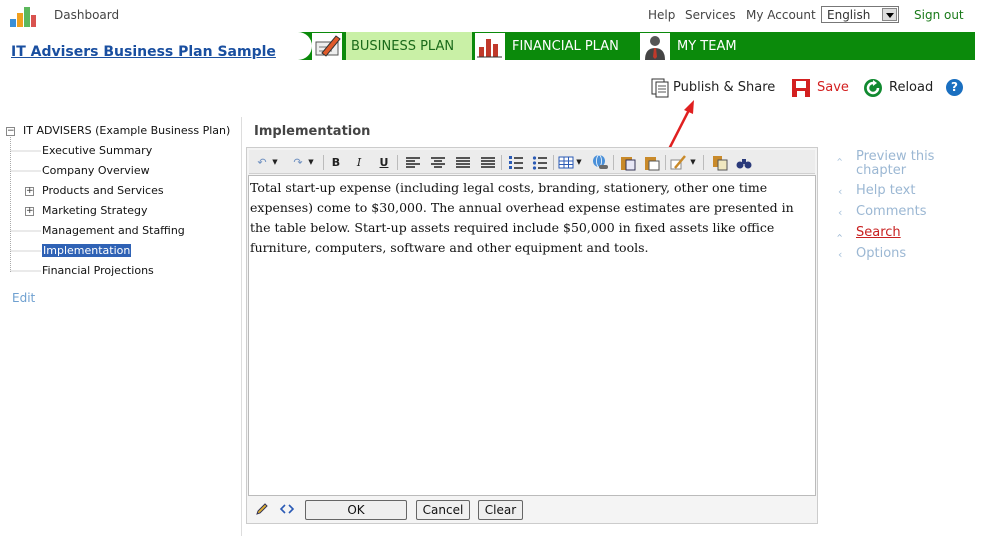  What do you see at coordinates (660, 88) in the screenshot?
I see `document-icon` at bounding box center [660, 88].